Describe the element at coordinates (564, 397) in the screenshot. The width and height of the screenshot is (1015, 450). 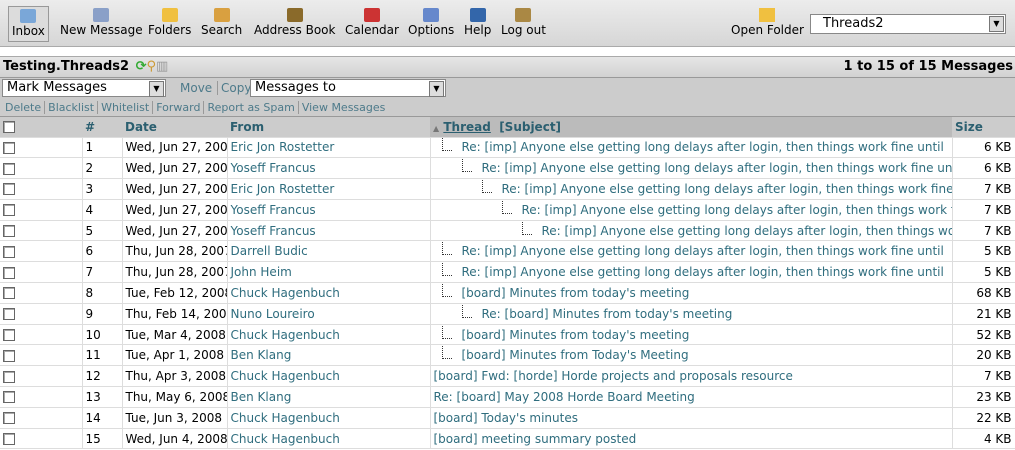
I see `message-subject: Re: [board] May 2008 Horde Board Meeting` at that location.